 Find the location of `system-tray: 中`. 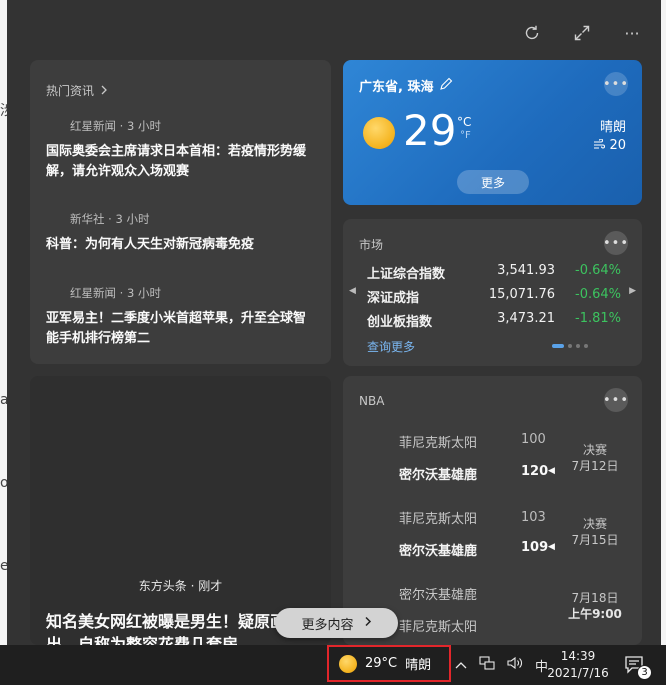

system-tray: 中 is located at coordinates (499, 665).